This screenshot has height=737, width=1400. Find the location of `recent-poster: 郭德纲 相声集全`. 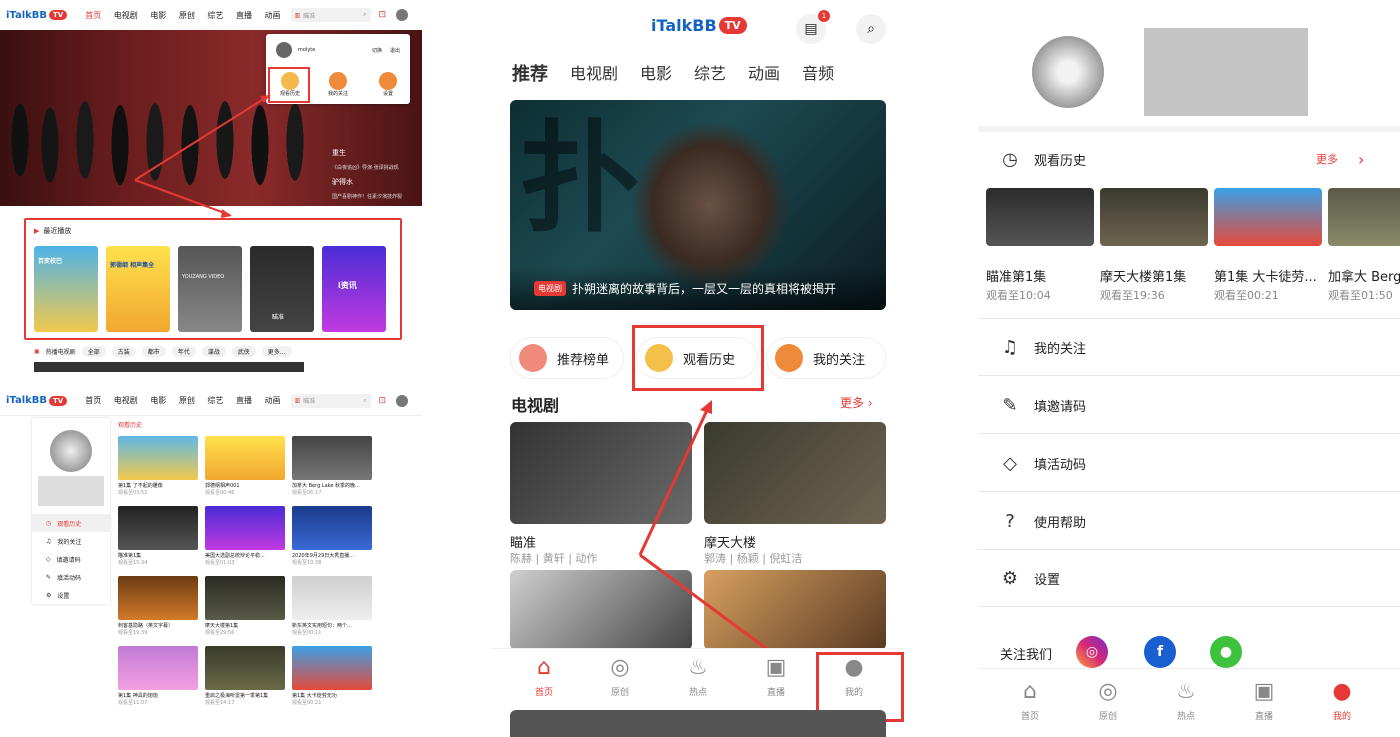

recent-poster: 郭德纲 相声集全 is located at coordinates (138, 289).